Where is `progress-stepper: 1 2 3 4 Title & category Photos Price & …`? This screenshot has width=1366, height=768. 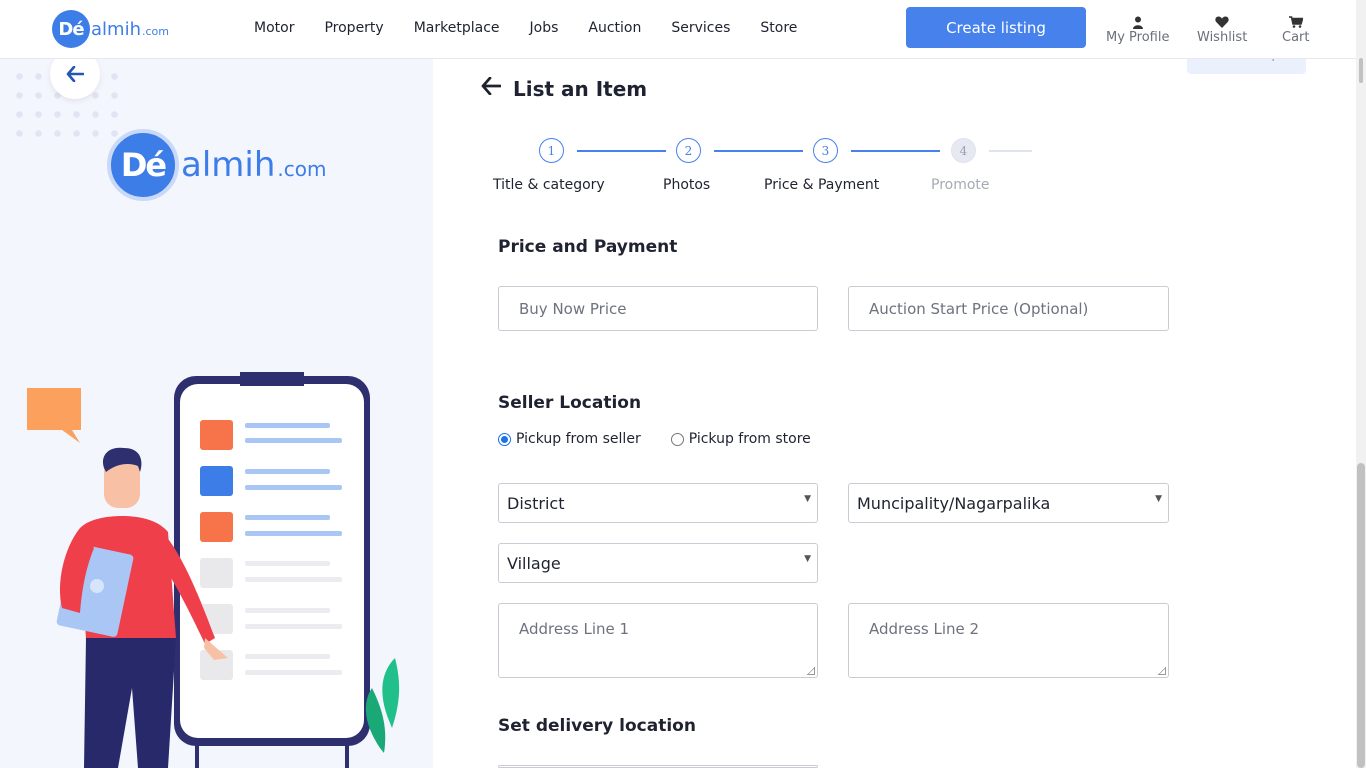
progress-stepper: 1 2 3 4 Title & category Photos Price & … is located at coordinates (770, 168).